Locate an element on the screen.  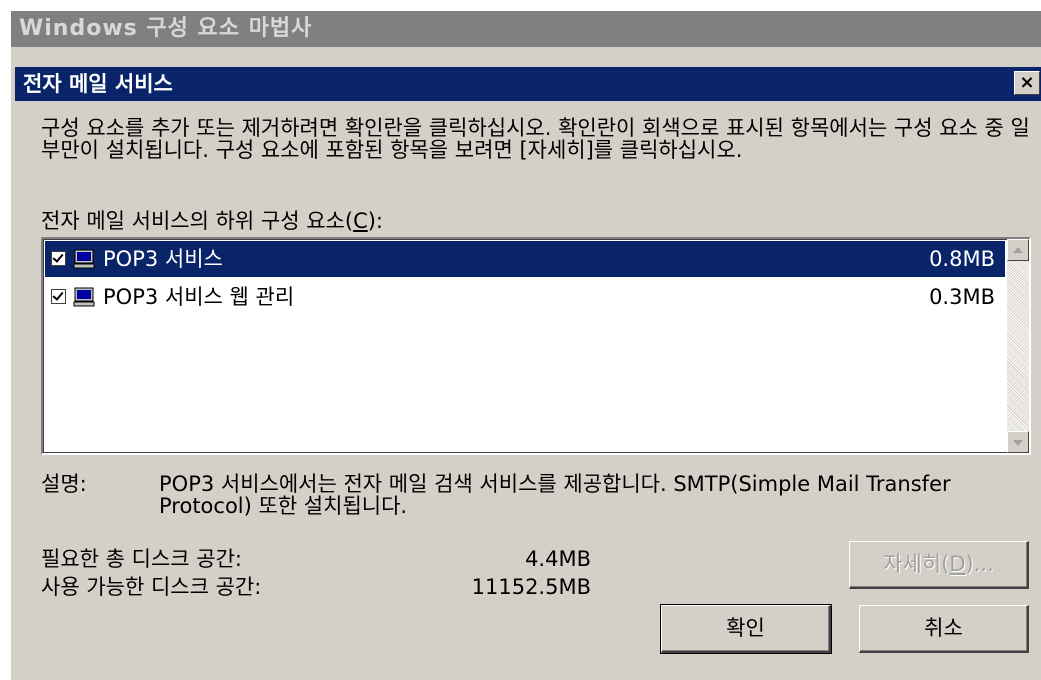
list-item-pop3-service: POP3 서비스 0.8MB is located at coordinates (525, 259).